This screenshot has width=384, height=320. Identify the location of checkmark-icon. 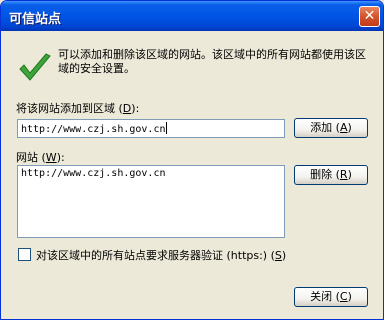
(35, 67).